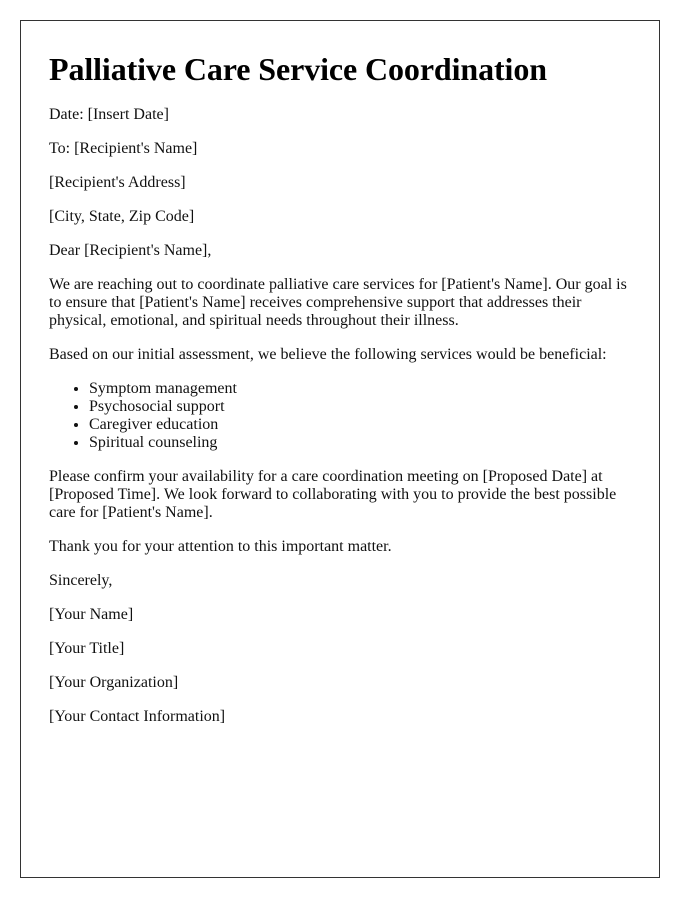 This screenshot has width=700, height=900. What do you see at coordinates (360, 443) in the screenshot?
I see `service-item: Spiritual counseling` at bounding box center [360, 443].